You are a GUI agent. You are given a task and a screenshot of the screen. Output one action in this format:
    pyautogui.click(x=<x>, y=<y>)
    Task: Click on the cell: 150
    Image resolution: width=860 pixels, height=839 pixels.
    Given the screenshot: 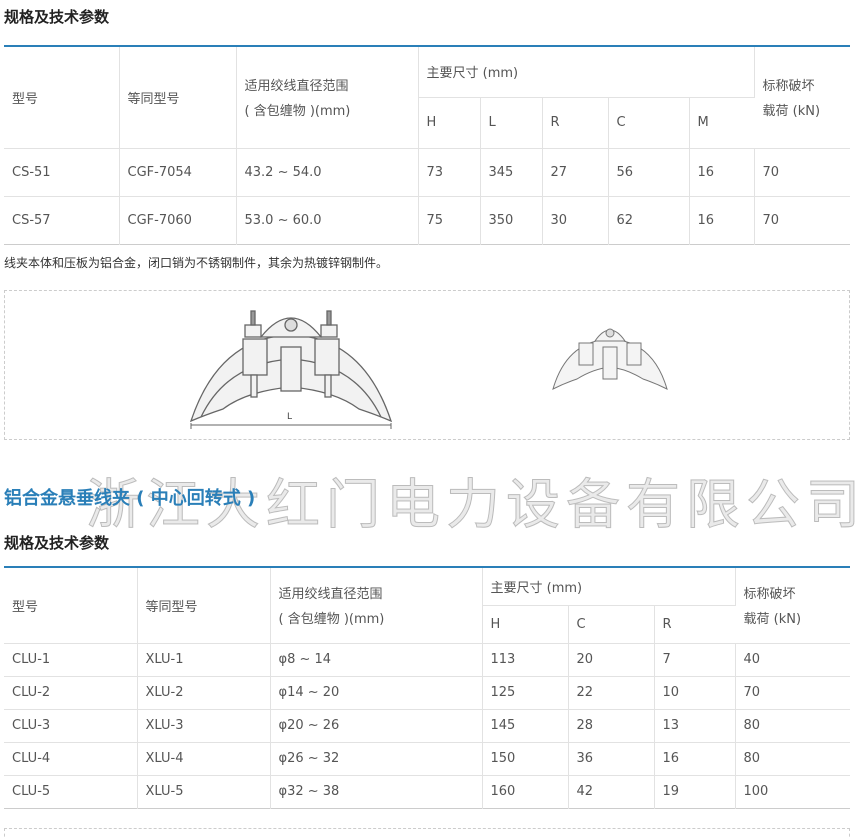 What is the action you would take?
    pyautogui.click(x=525, y=759)
    